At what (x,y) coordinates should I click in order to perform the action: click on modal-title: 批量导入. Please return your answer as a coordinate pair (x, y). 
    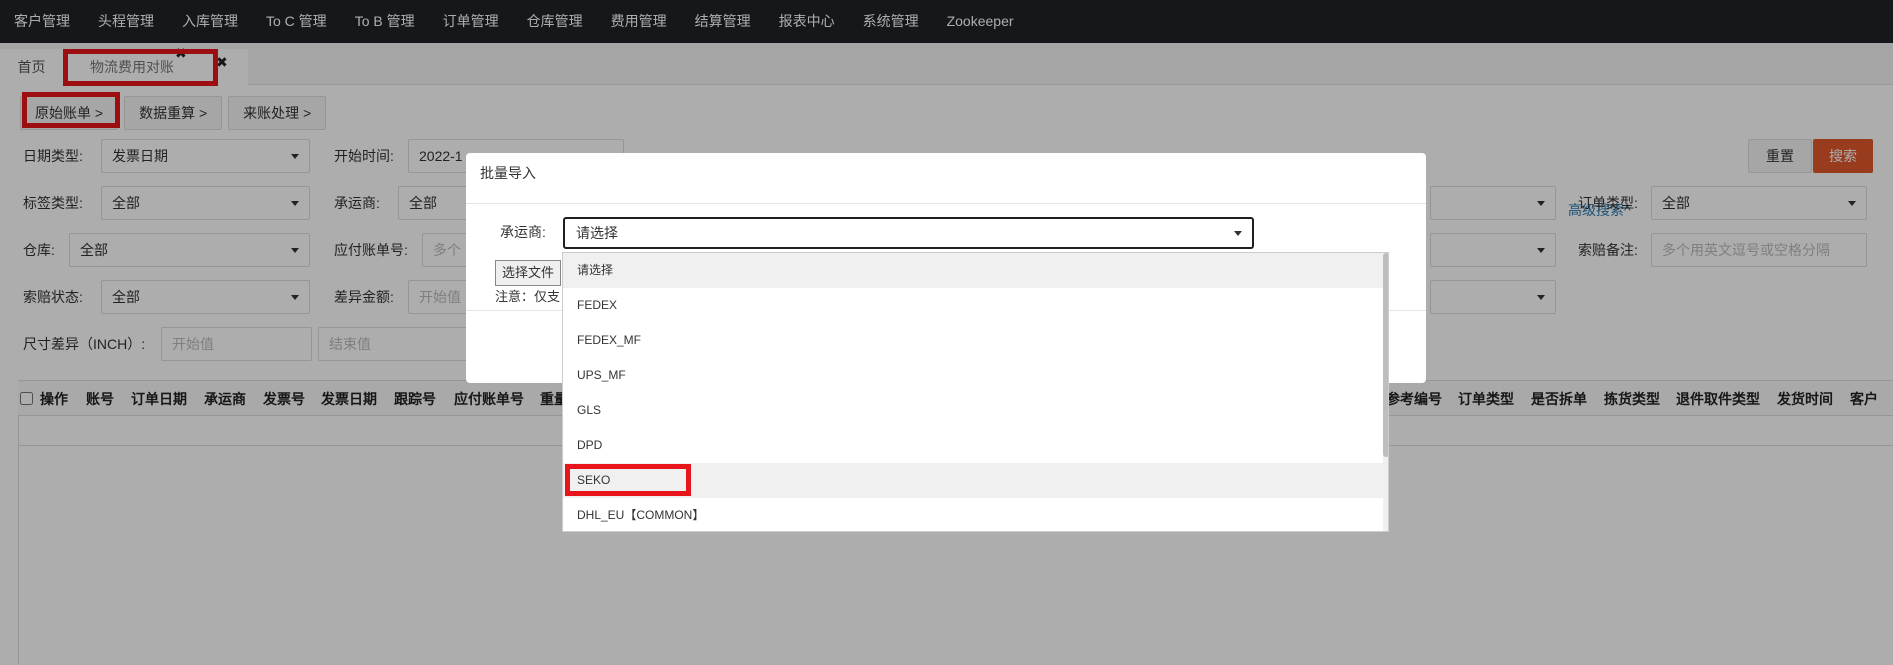
    Looking at the image, I should click on (508, 173).